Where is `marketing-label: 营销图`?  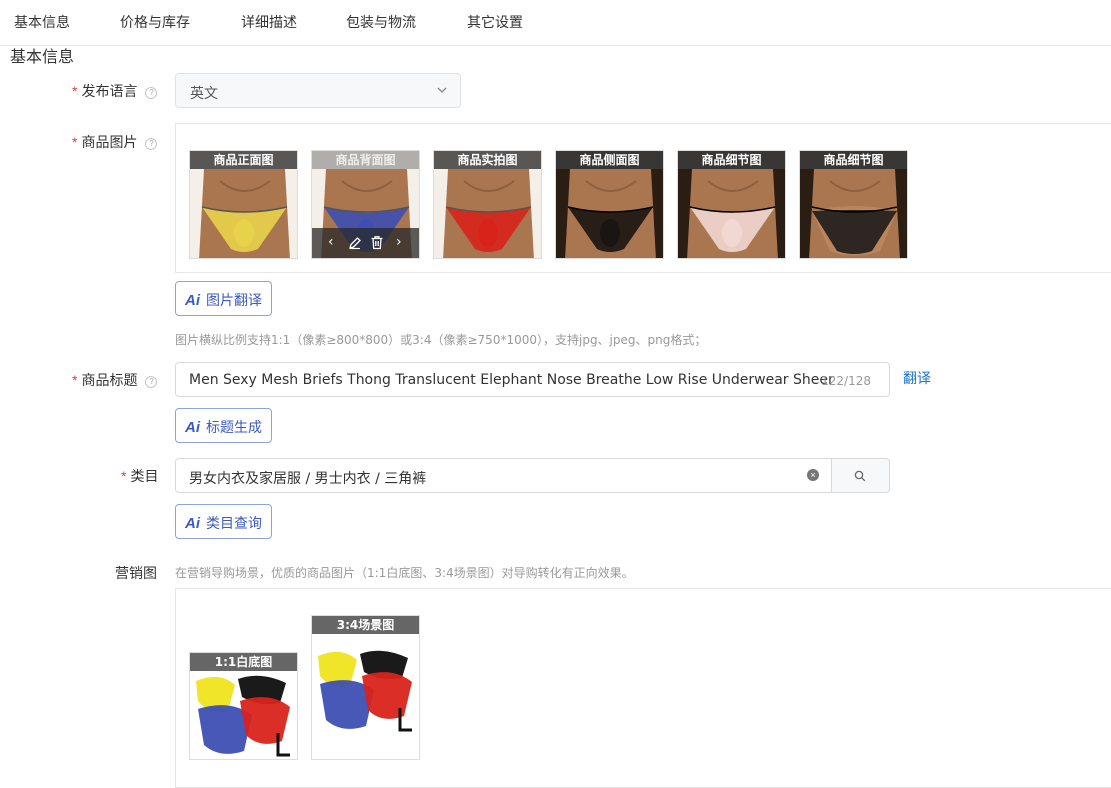 marketing-label: 营销图 is located at coordinates (136, 574).